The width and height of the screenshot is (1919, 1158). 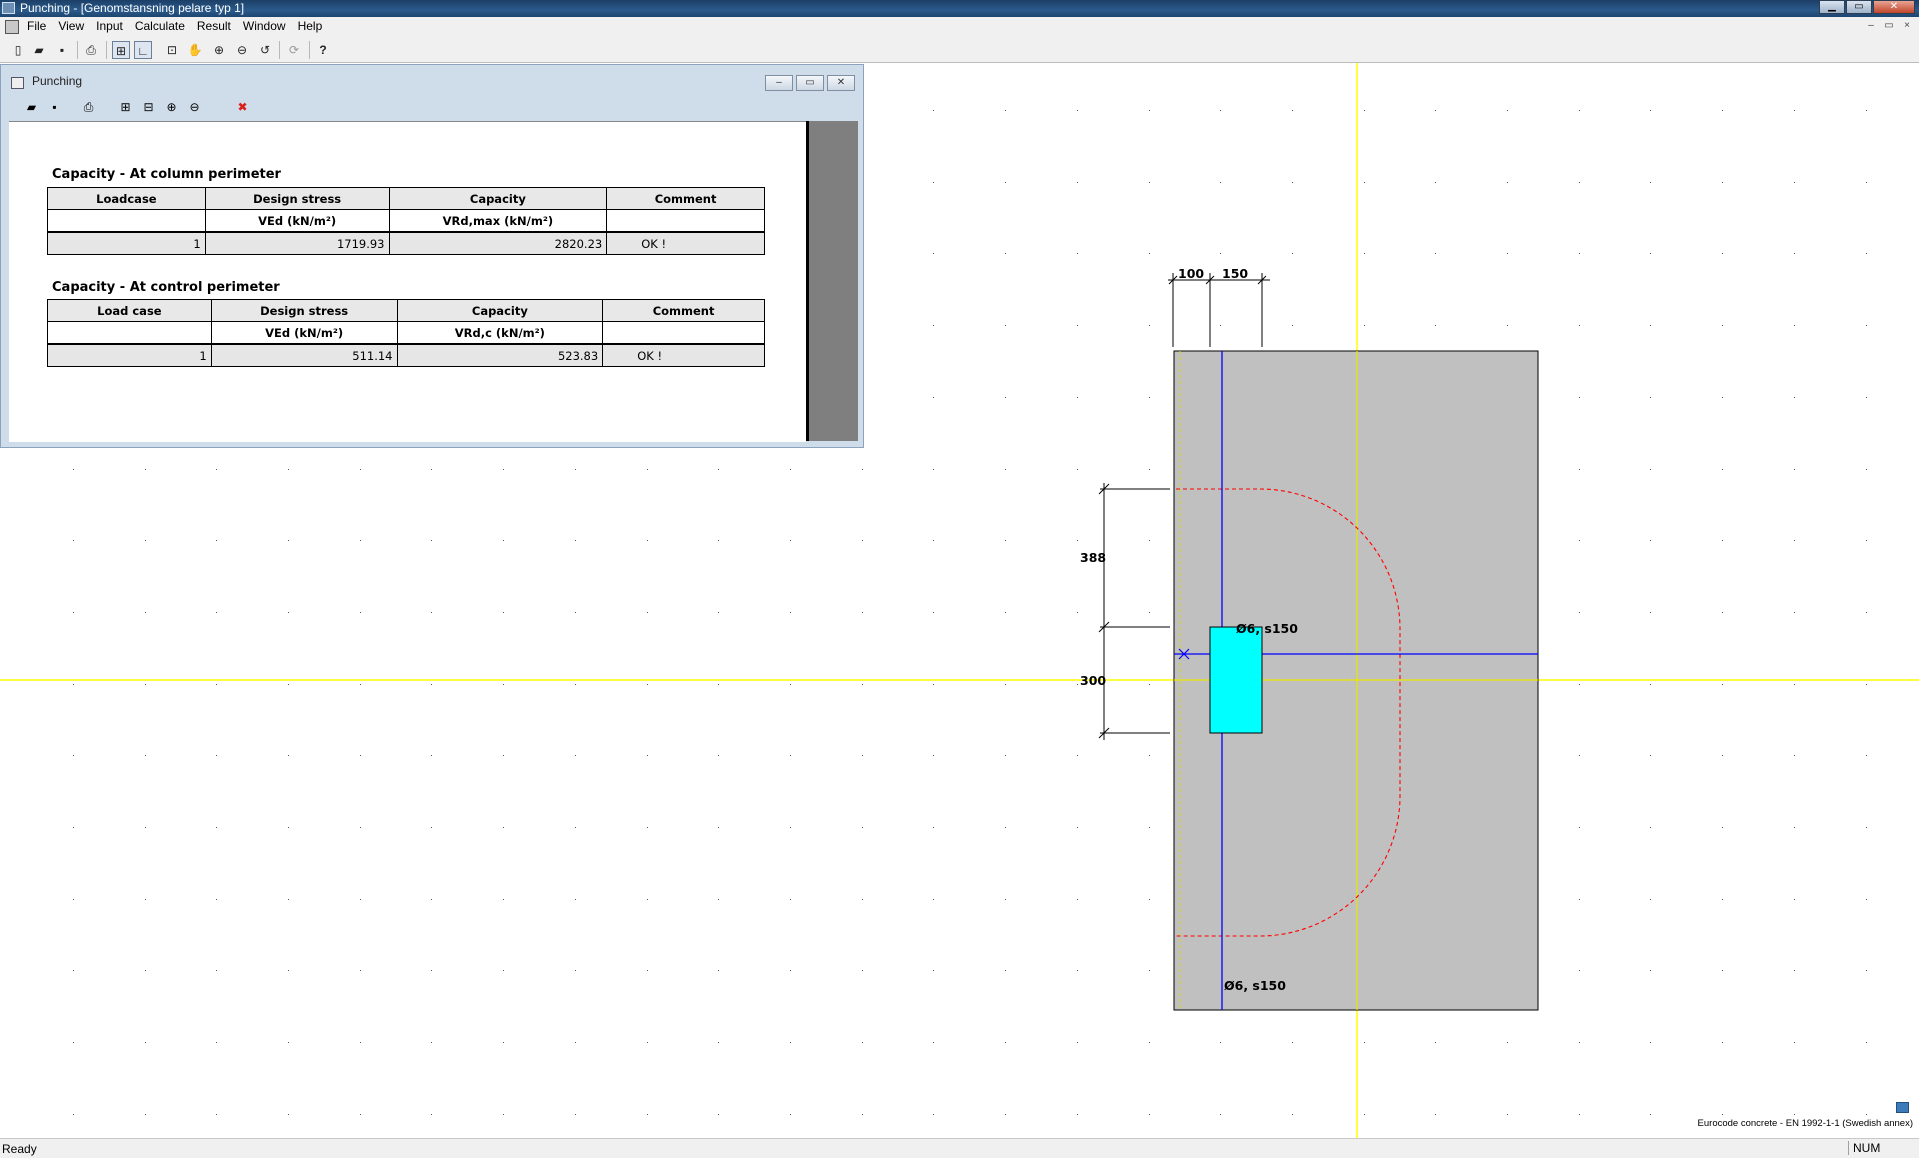 What do you see at coordinates (12, 27) in the screenshot?
I see `mdi-system-icon` at bounding box center [12, 27].